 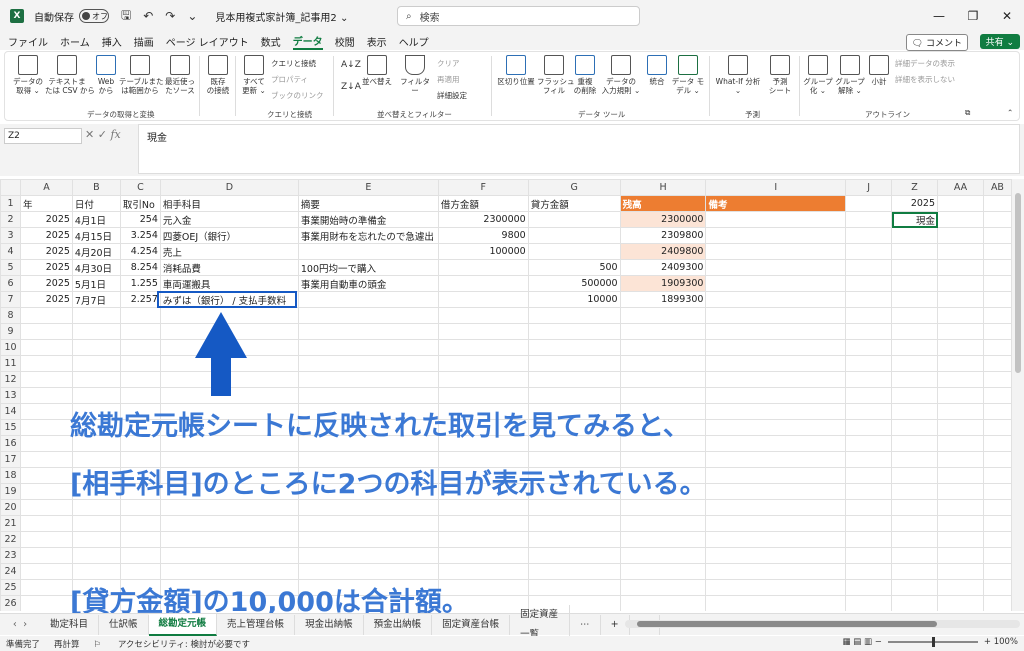 What do you see at coordinates (738, 75) in the screenshot?
I see `what-if-button: What-If 分析 ⌄` at bounding box center [738, 75].